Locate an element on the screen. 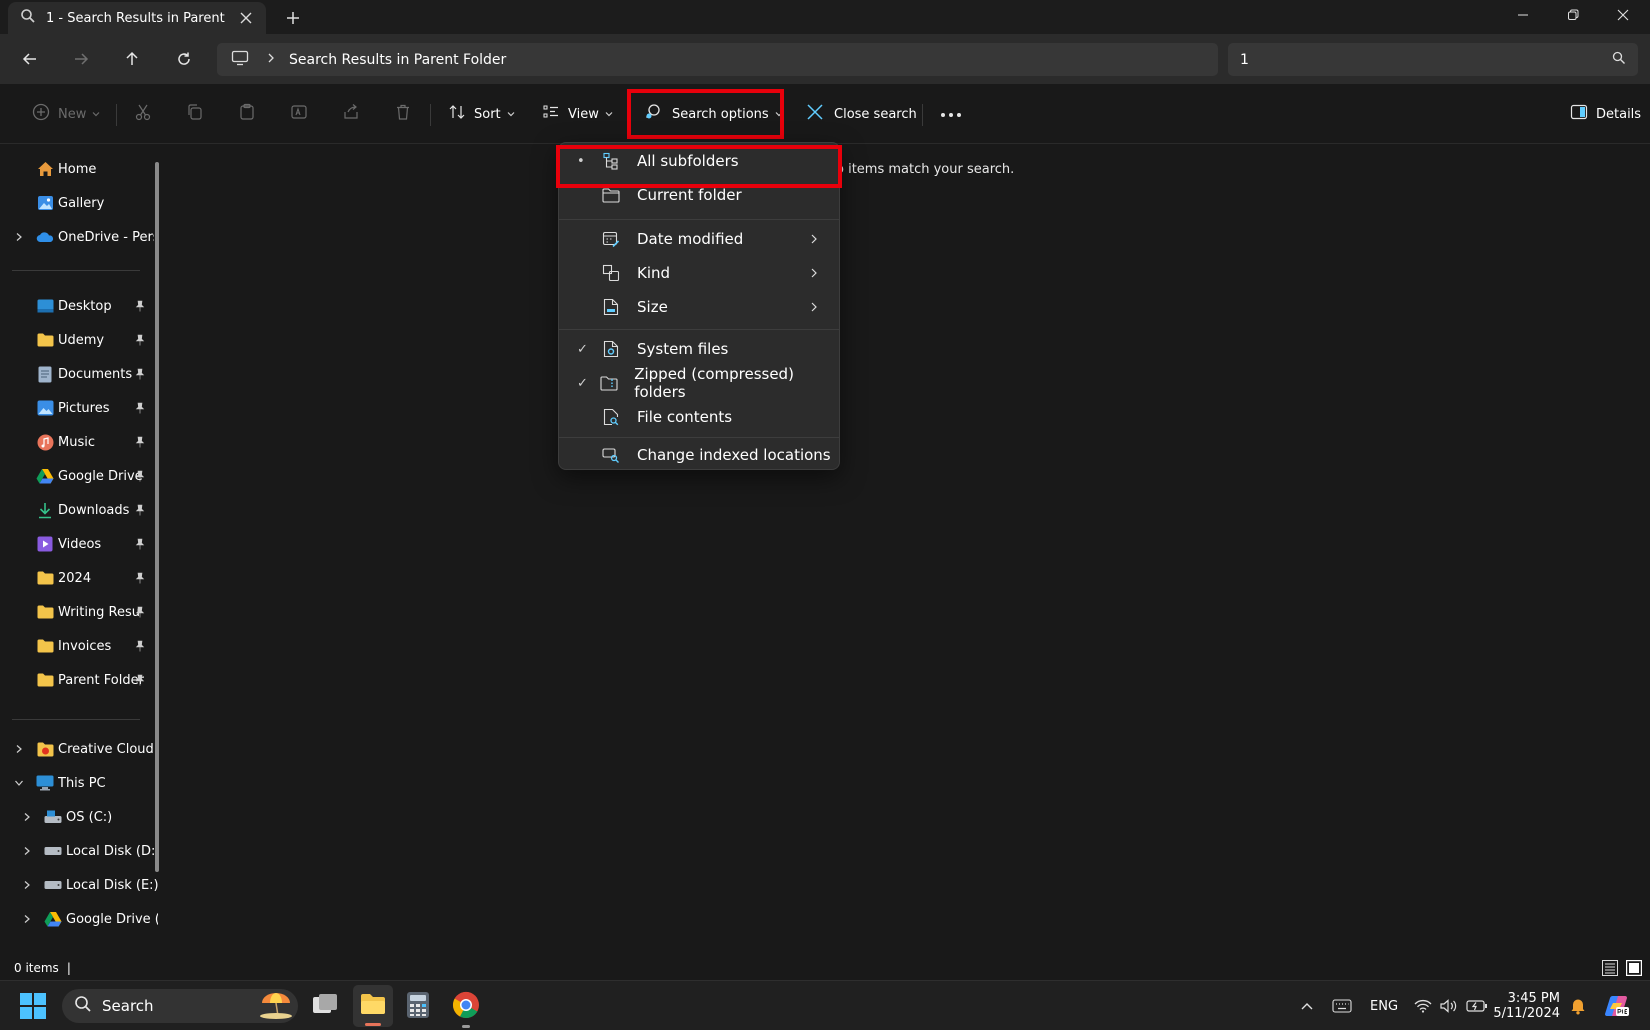  back-button is located at coordinates (30, 59).